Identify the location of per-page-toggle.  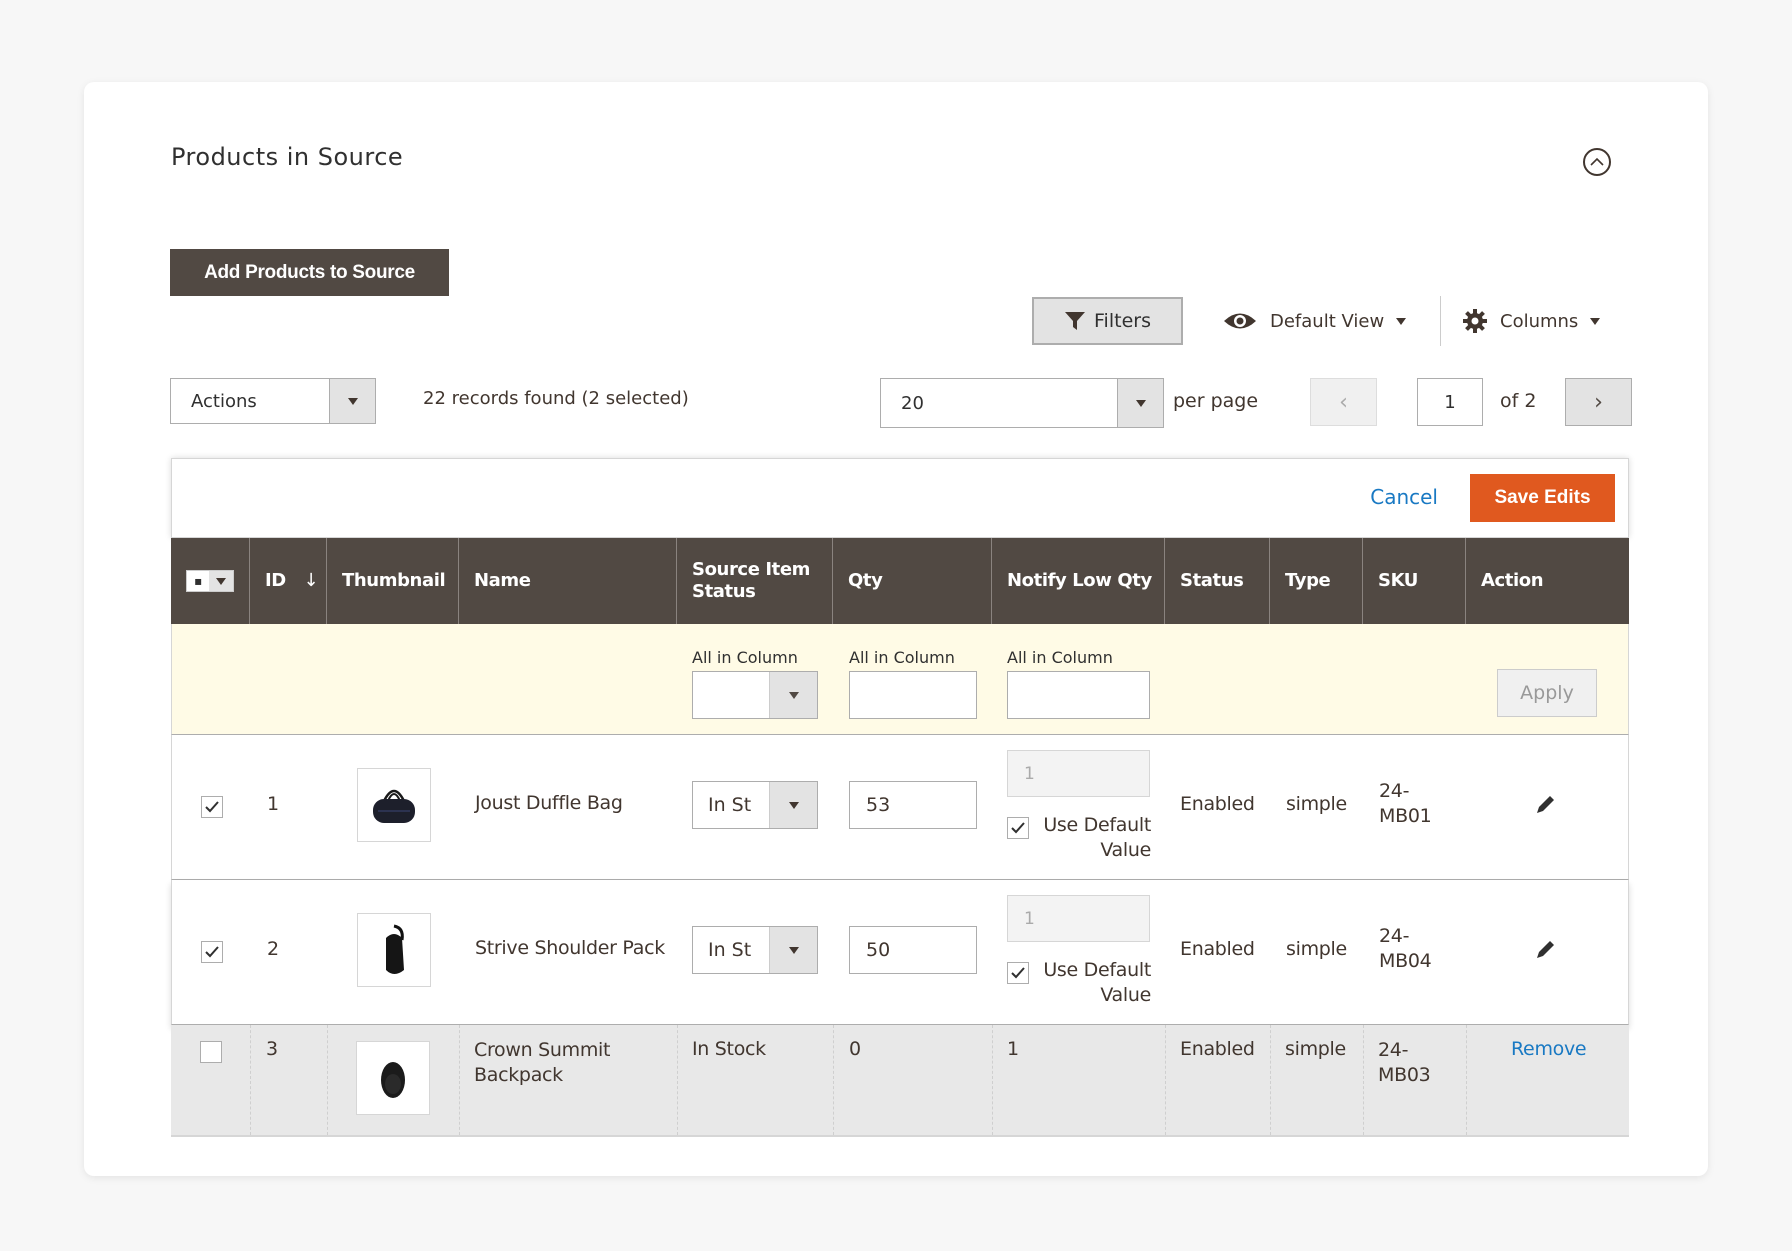
(1140, 403).